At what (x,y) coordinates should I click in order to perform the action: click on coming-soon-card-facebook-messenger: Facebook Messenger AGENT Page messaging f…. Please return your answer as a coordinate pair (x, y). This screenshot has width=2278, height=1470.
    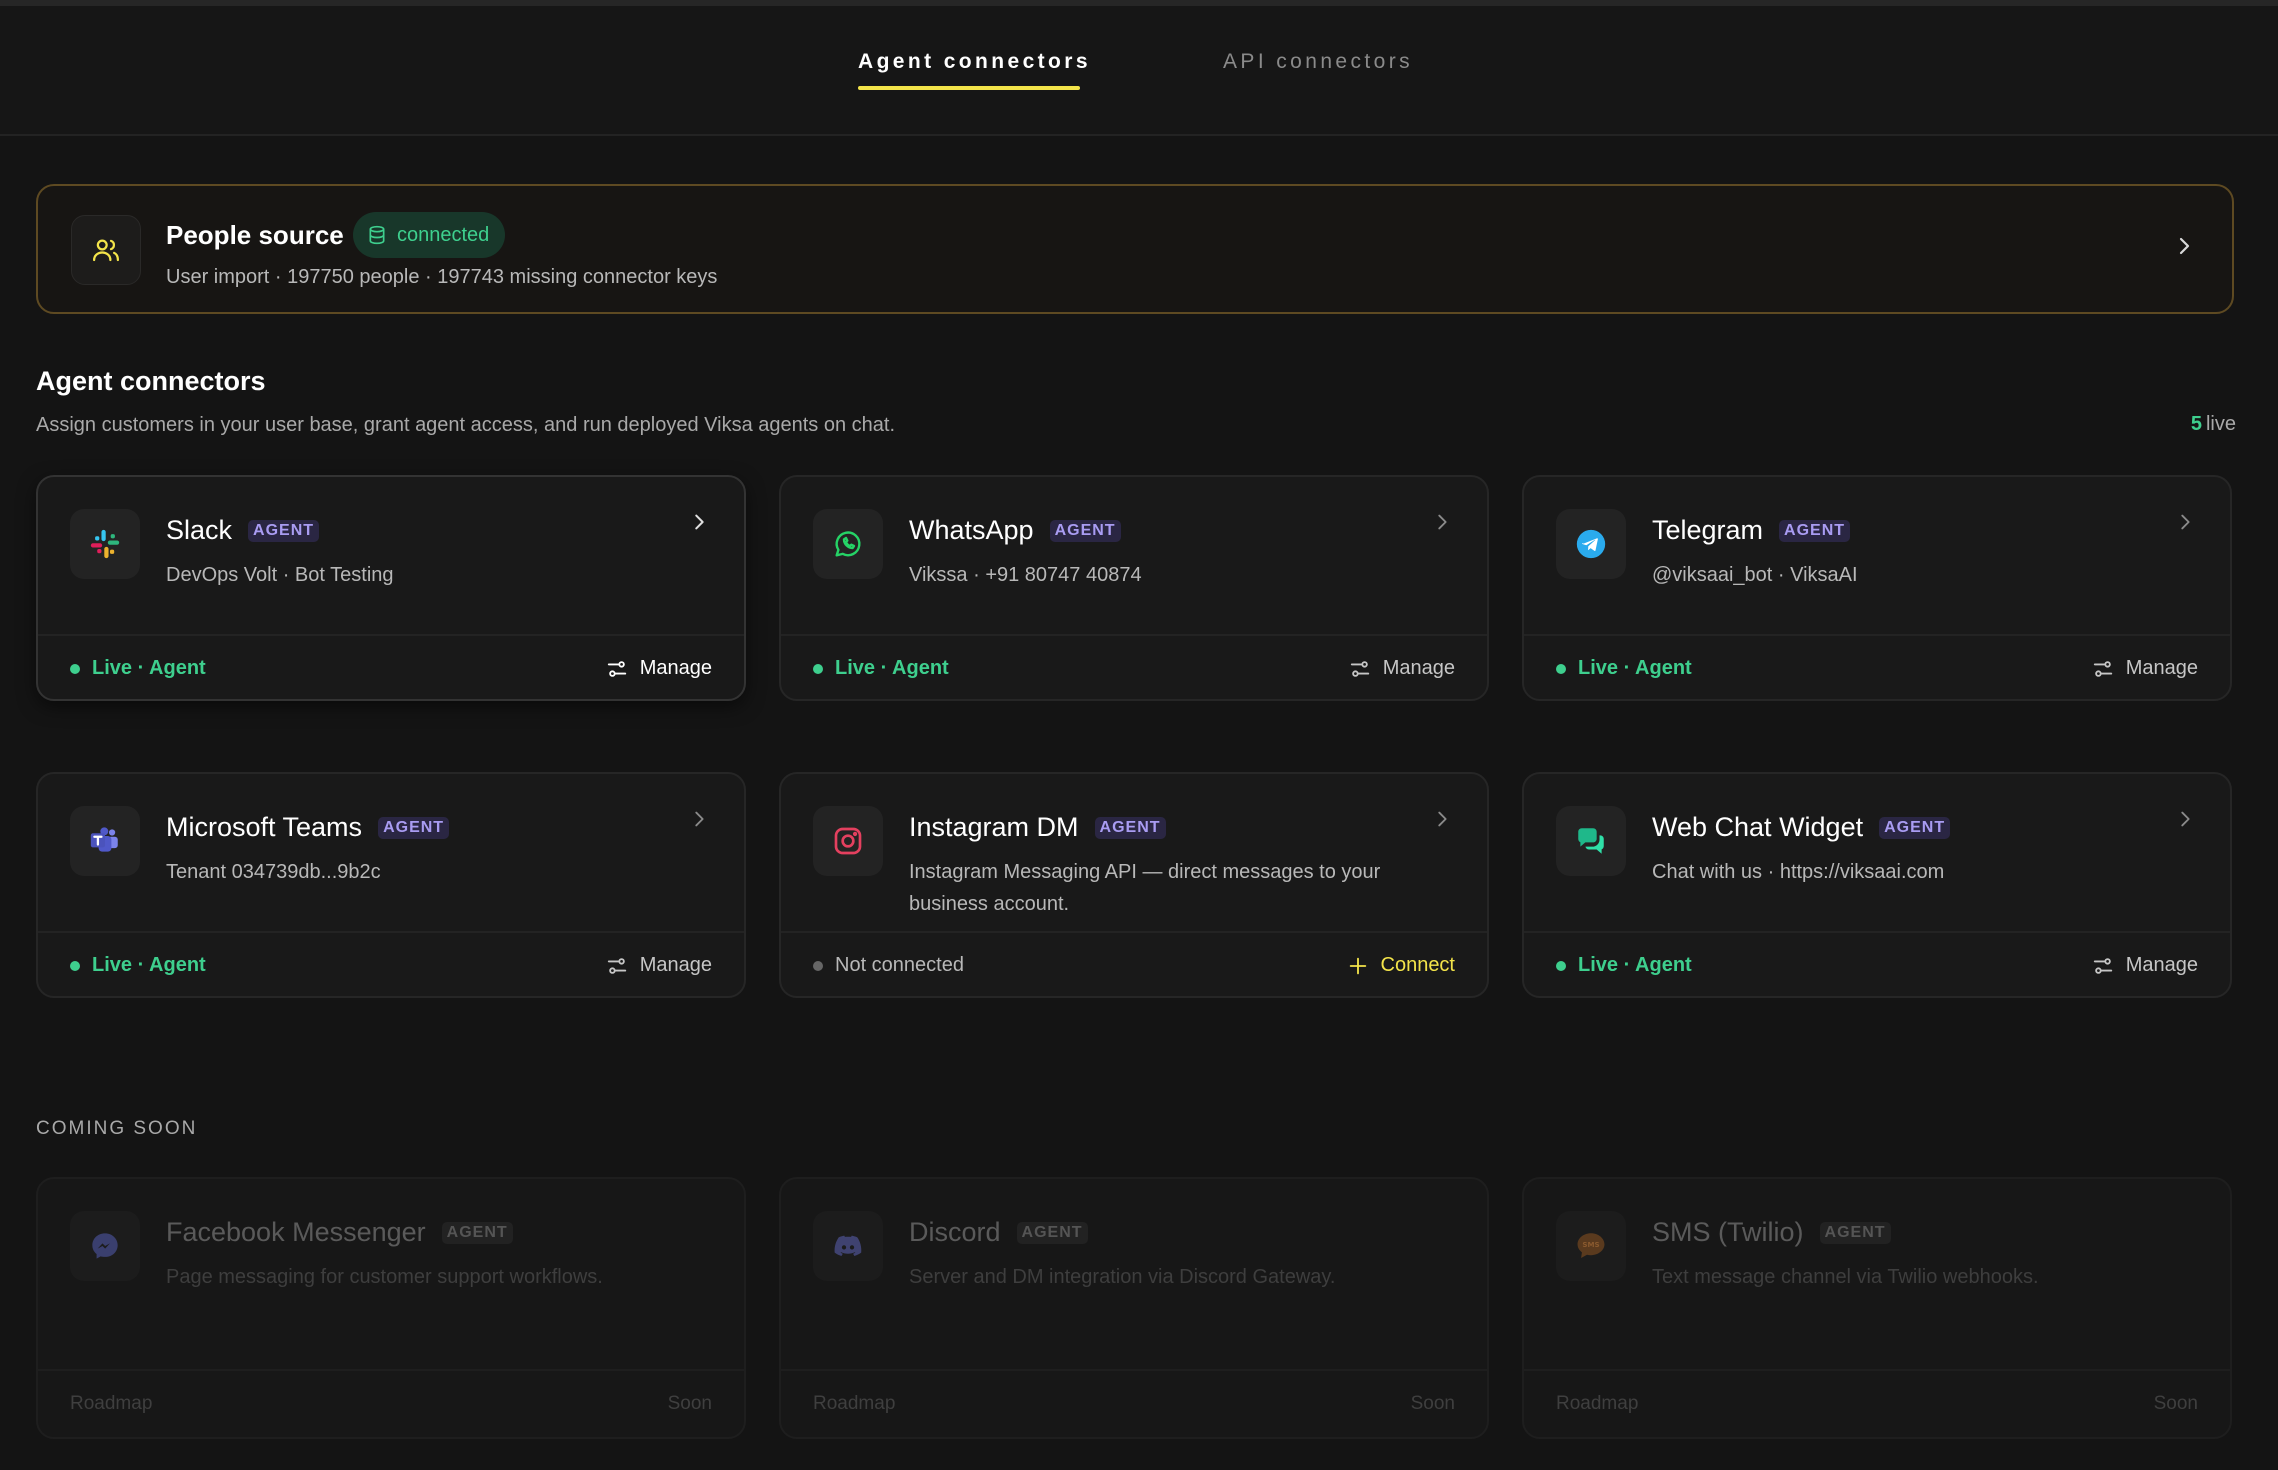
    Looking at the image, I should click on (391, 1308).